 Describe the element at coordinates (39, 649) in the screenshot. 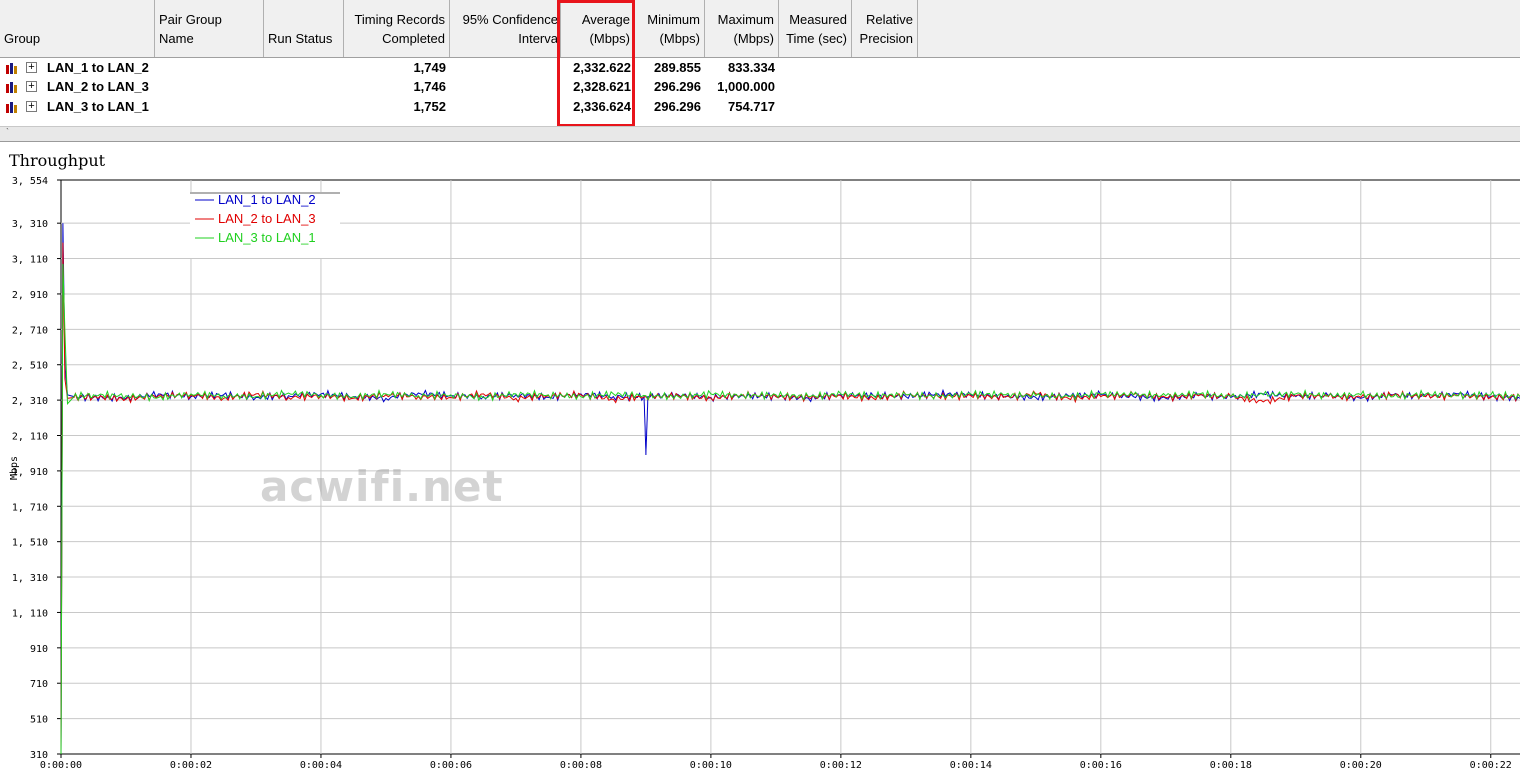

I see `y-tick-label: 910` at that location.